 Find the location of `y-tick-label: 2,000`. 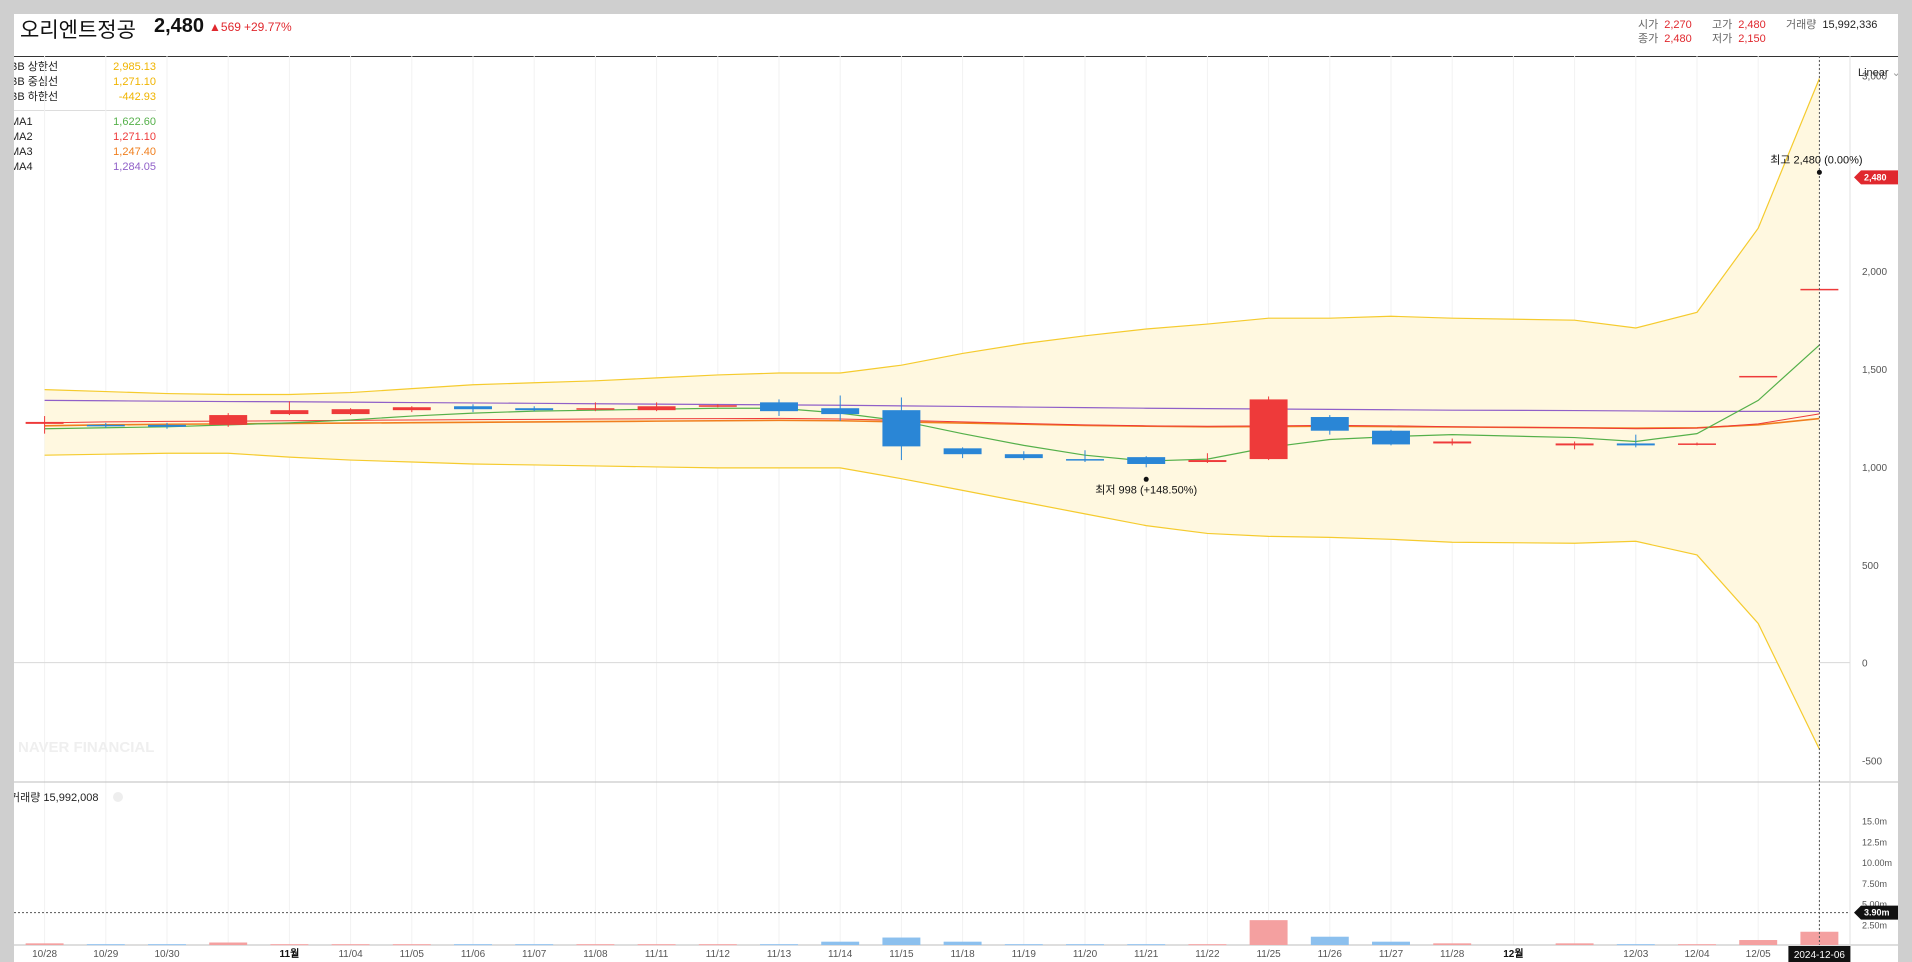

y-tick-label: 2,000 is located at coordinates (1874, 272).